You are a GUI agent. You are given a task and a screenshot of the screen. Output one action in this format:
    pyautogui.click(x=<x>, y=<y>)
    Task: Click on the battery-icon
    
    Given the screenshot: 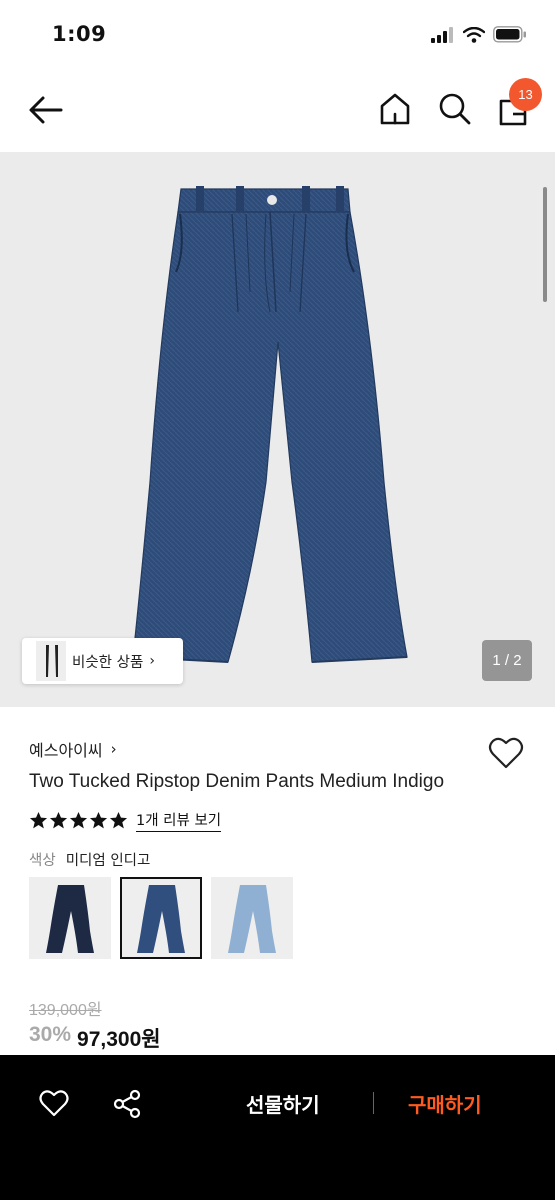 What is the action you would take?
    pyautogui.click(x=509, y=34)
    